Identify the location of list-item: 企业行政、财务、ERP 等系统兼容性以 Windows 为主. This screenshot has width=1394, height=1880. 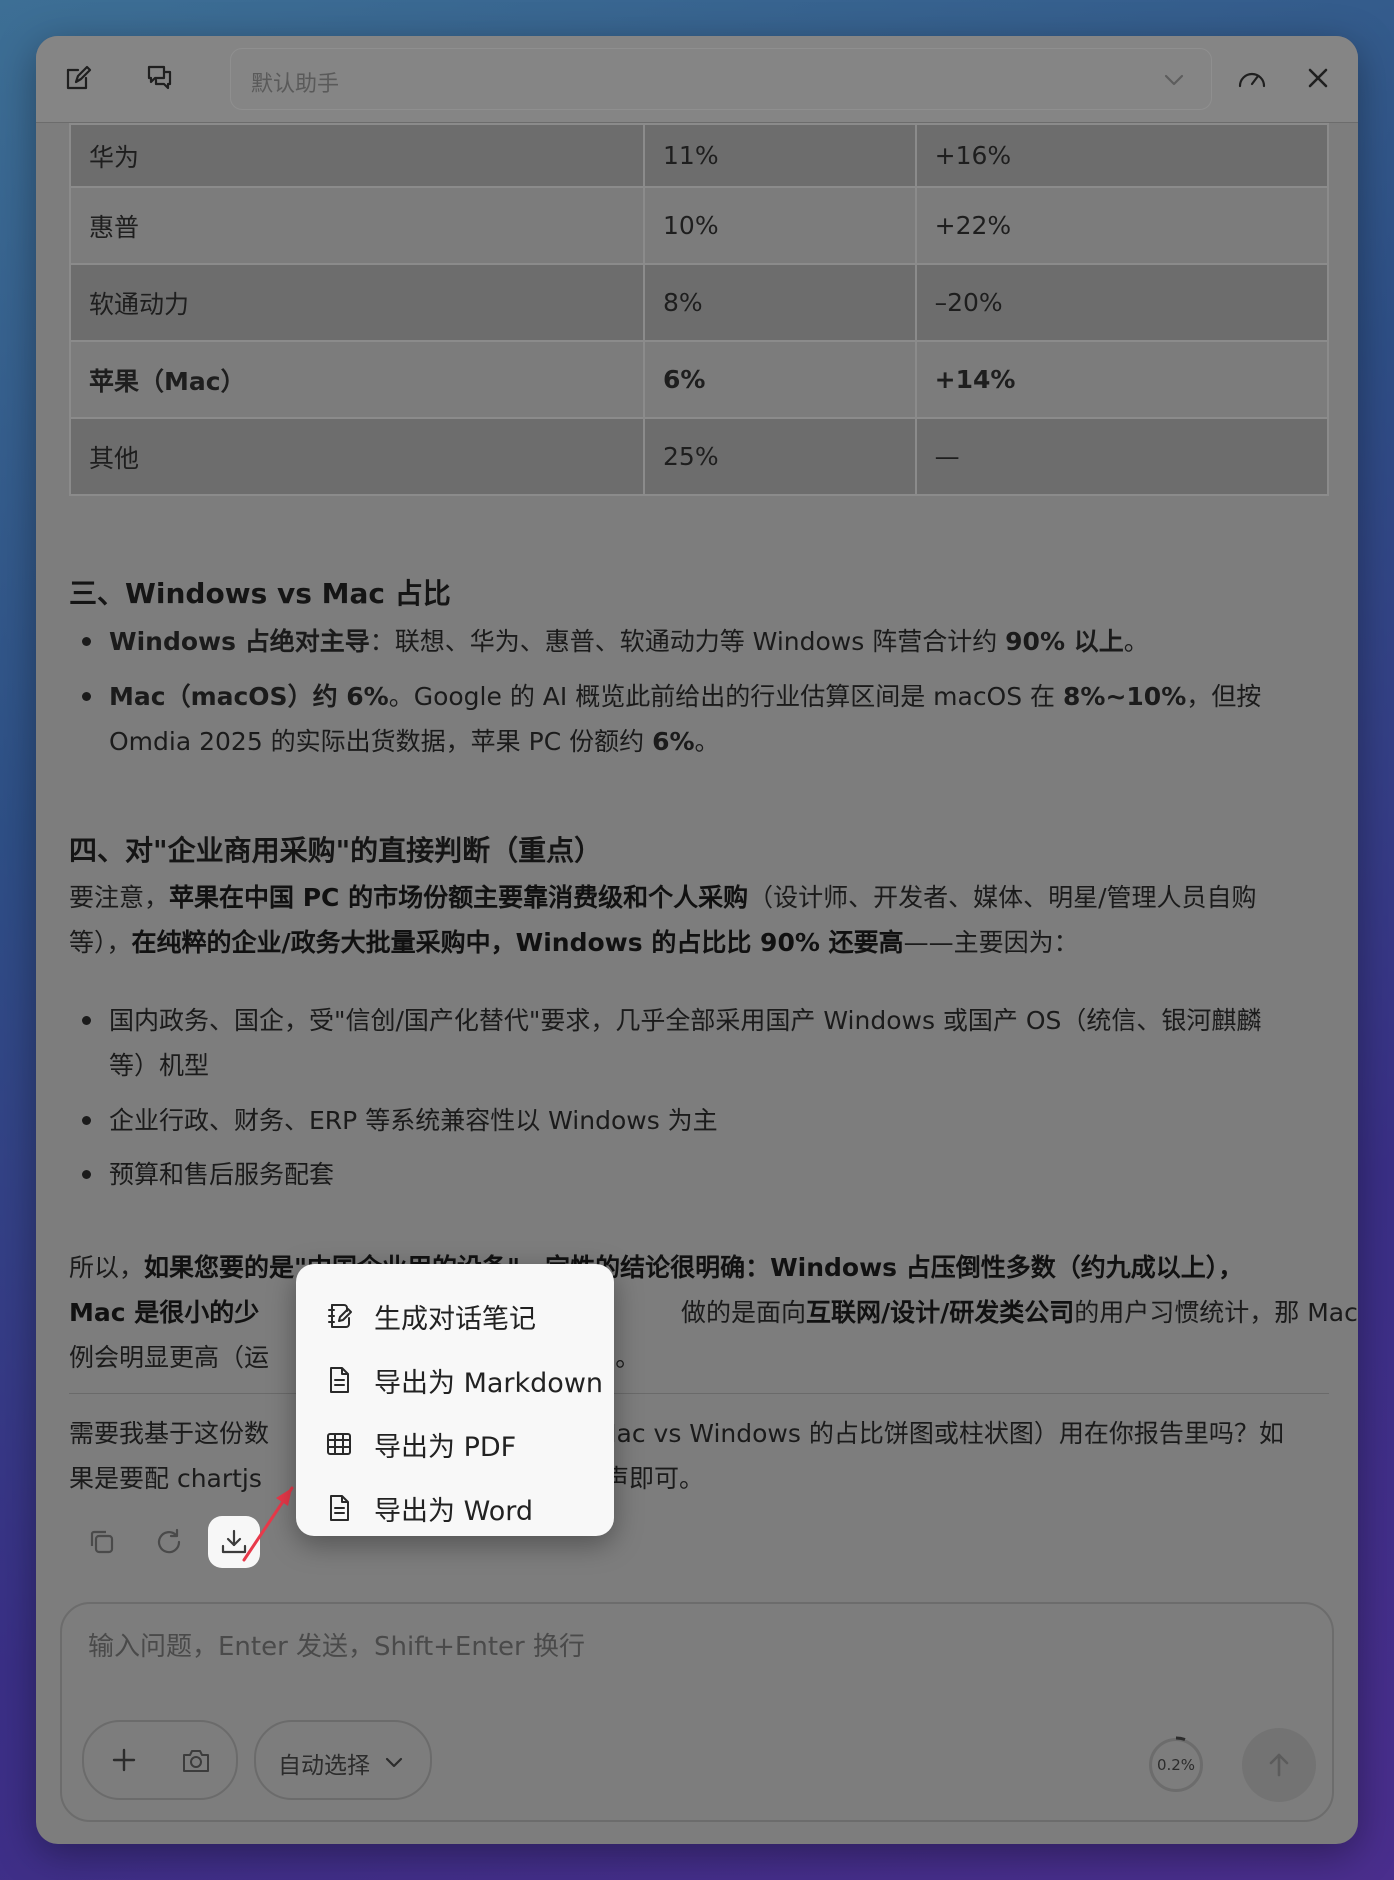
(705, 1120).